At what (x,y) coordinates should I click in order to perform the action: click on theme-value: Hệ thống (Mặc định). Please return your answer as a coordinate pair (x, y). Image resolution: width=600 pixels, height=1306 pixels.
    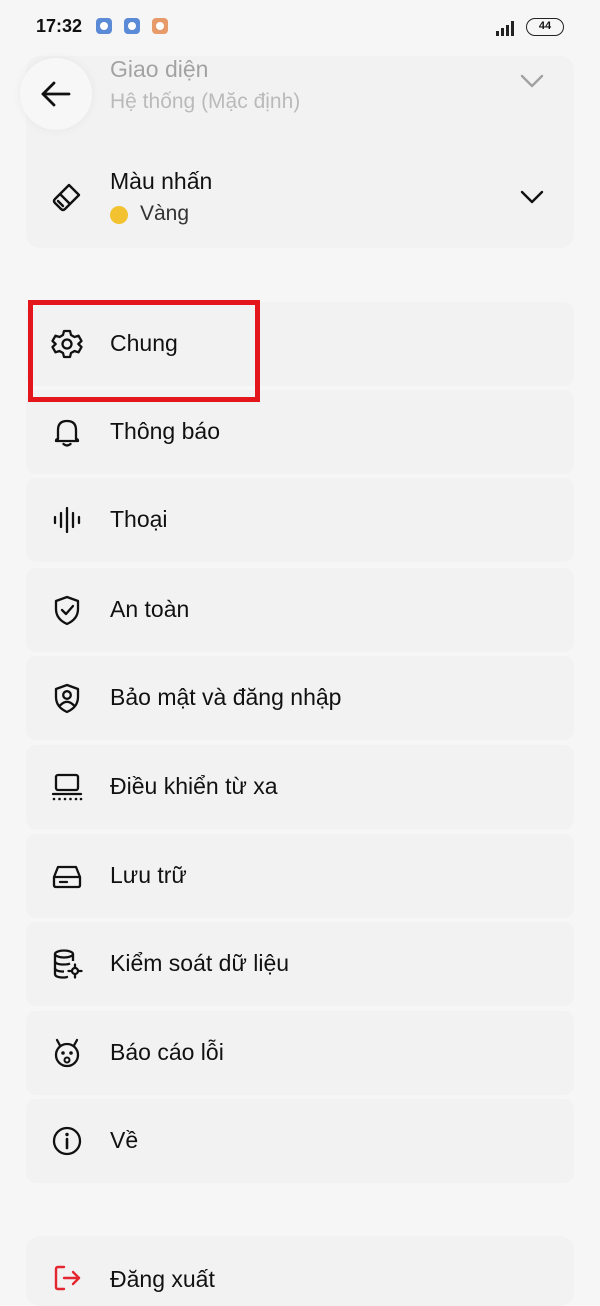
    Looking at the image, I should click on (205, 101).